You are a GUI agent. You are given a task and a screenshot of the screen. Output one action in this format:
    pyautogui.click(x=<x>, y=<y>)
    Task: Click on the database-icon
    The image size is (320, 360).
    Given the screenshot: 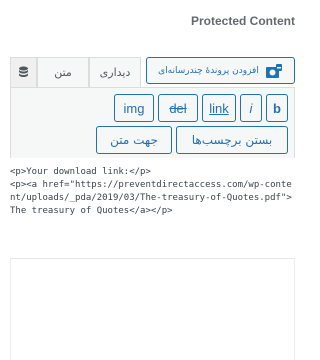 What is the action you would take?
    pyautogui.click(x=23, y=71)
    